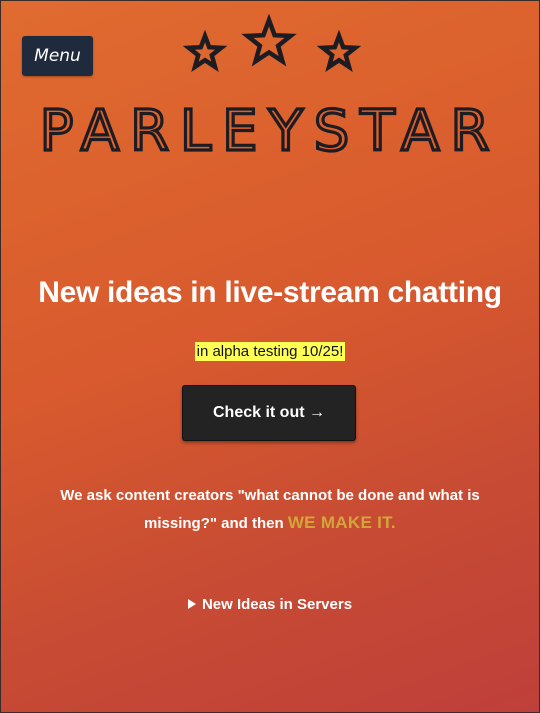 This screenshot has height=713, width=540. What do you see at coordinates (277, 604) in the screenshot?
I see `disclosure-summary: New Ideas in Servers` at bounding box center [277, 604].